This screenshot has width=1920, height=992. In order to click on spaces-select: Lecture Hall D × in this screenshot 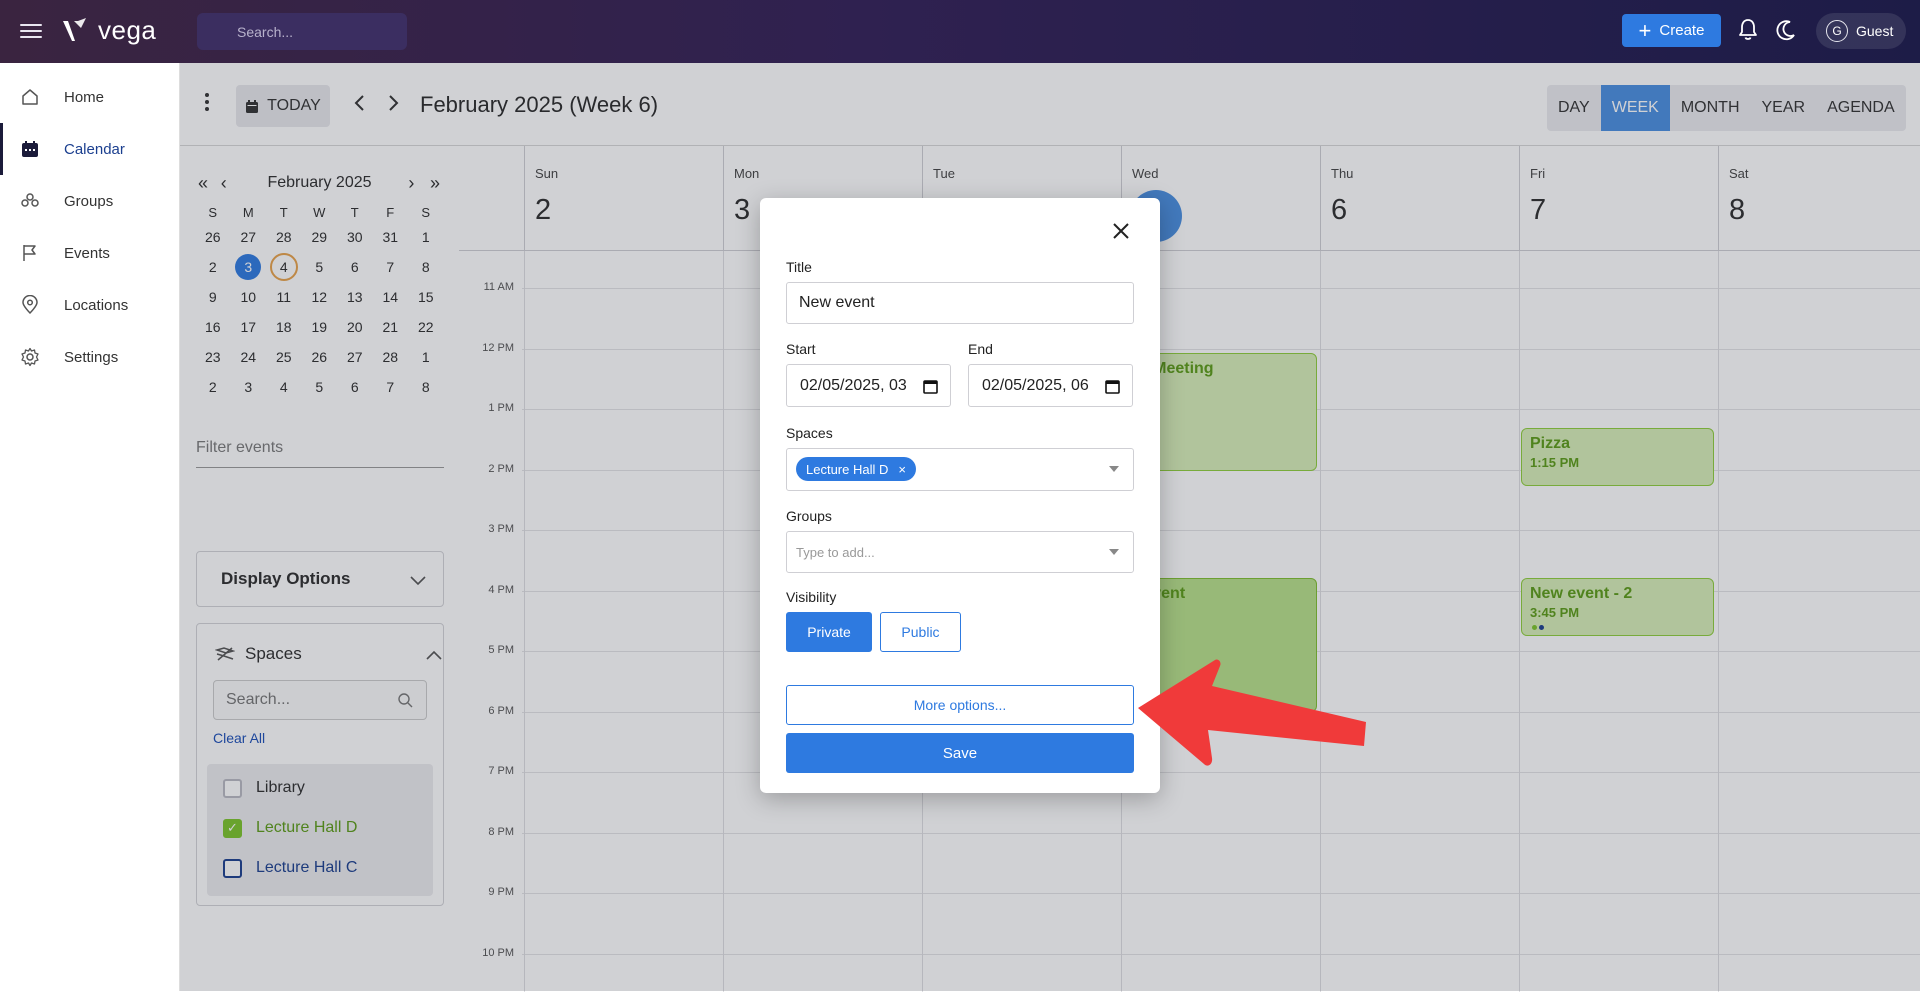, I will do `click(960, 469)`.